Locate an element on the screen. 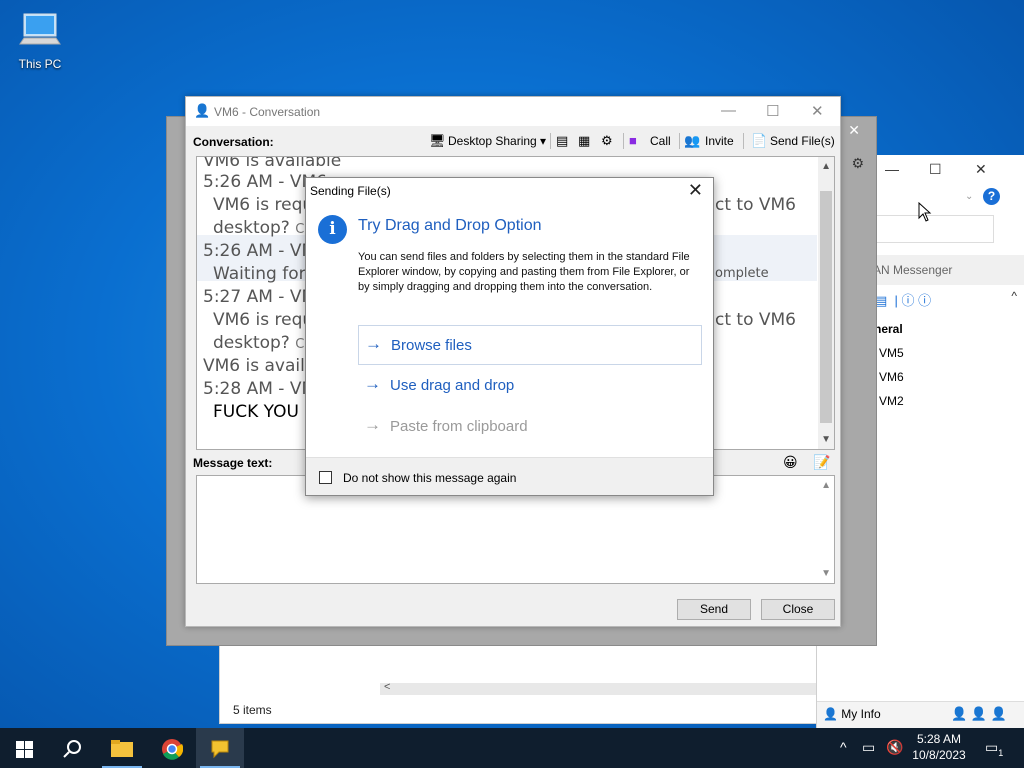  settings-icon: ⚙ is located at coordinates (607, 141).